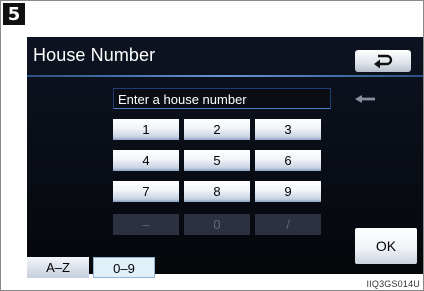  Describe the element at coordinates (146, 191) in the screenshot. I see `key-7: 7` at that location.